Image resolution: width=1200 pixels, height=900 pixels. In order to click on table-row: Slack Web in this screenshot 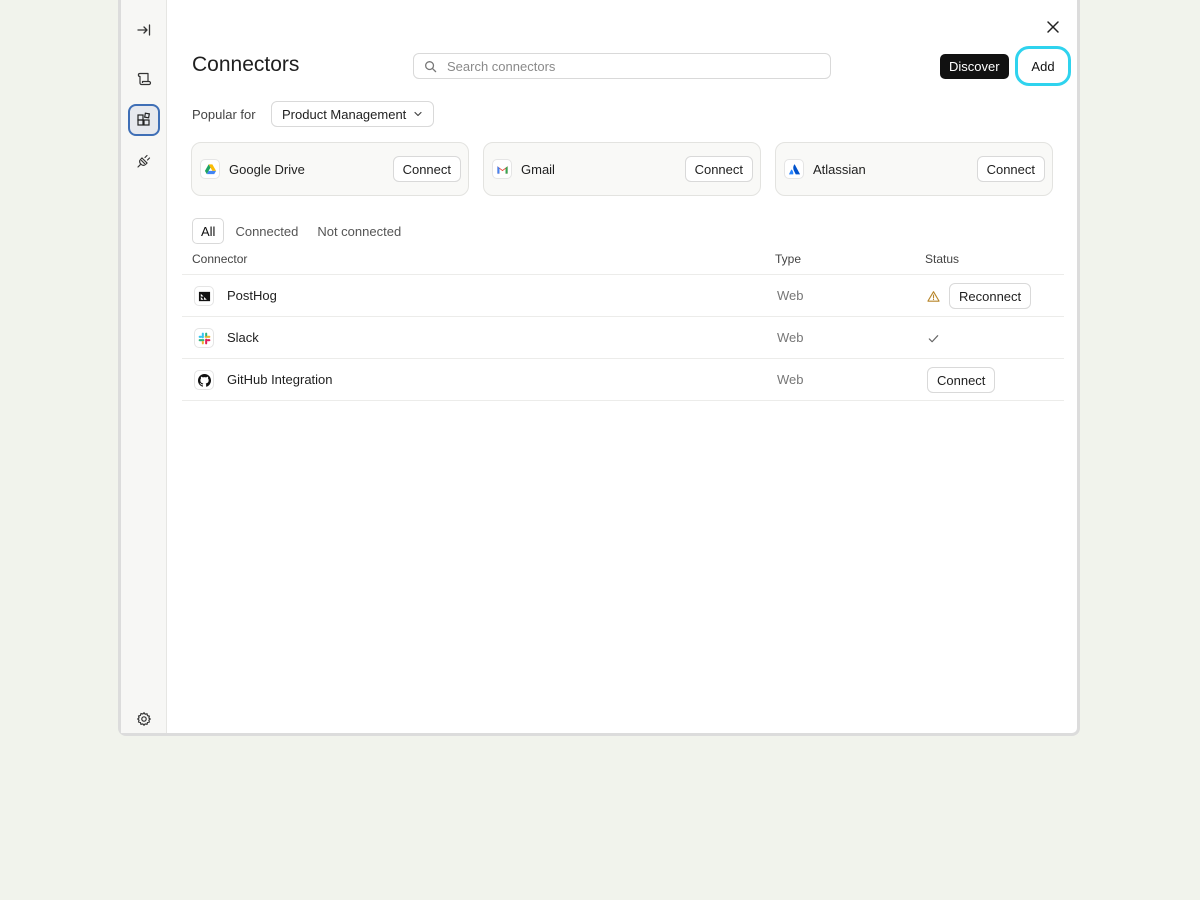, I will do `click(623, 337)`.